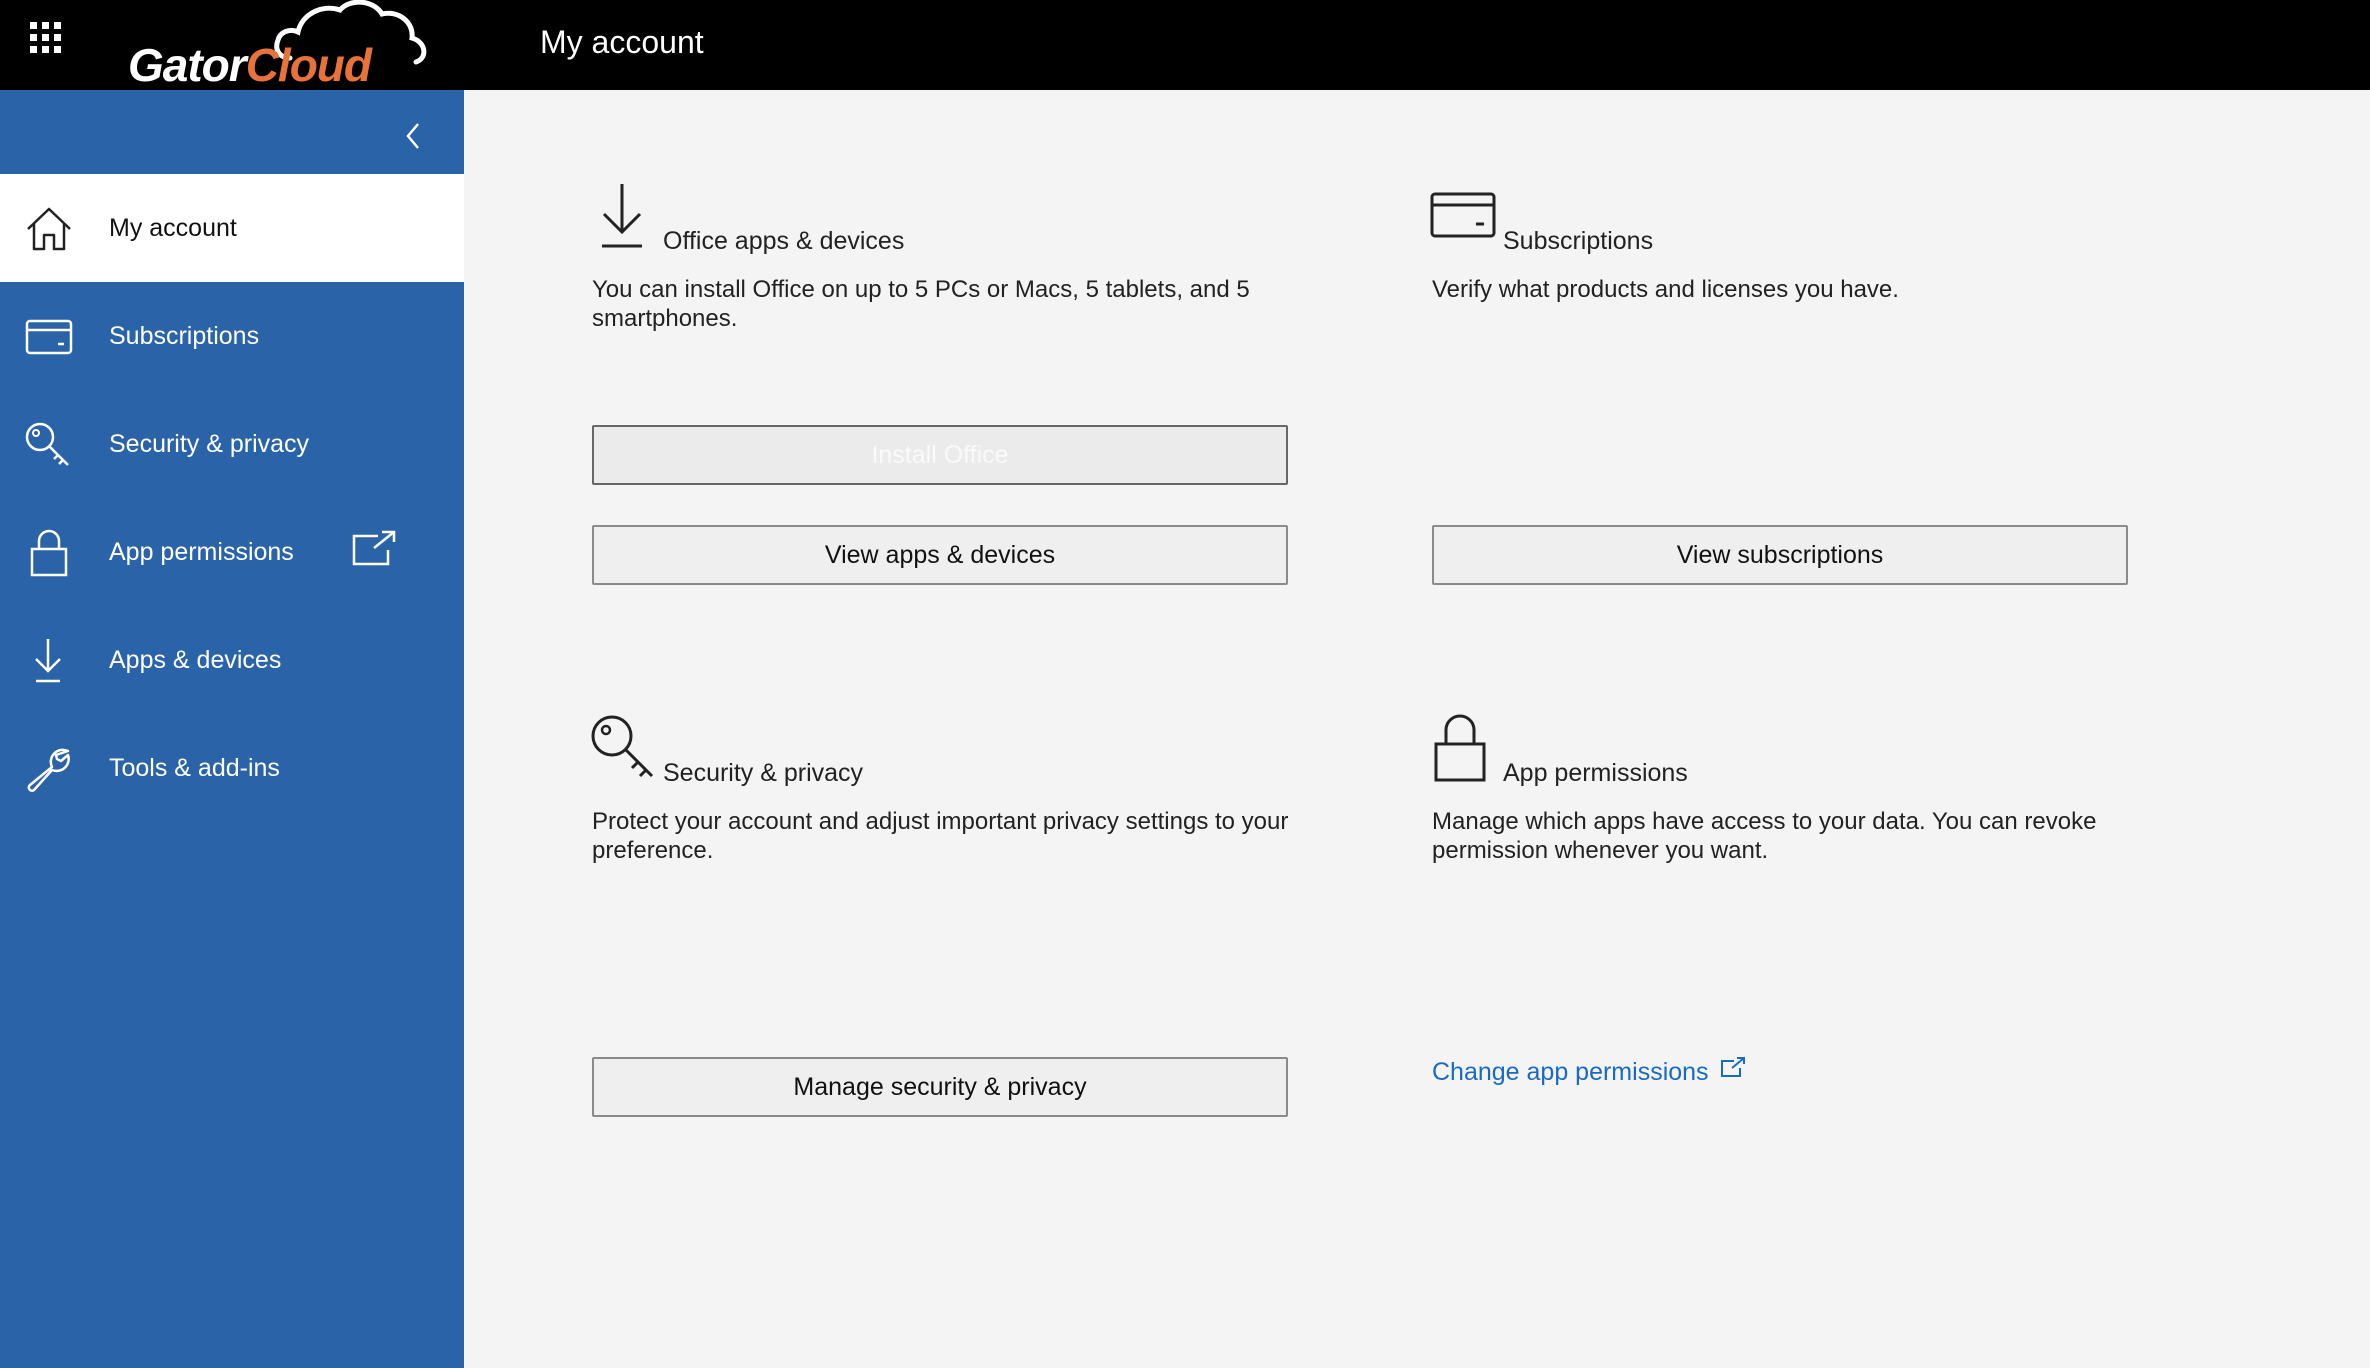 Image resolution: width=2370 pixels, height=1368 pixels. Describe the element at coordinates (209, 444) in the screenshot. I see `sidebar-item-label: Security & privacy` at that location.